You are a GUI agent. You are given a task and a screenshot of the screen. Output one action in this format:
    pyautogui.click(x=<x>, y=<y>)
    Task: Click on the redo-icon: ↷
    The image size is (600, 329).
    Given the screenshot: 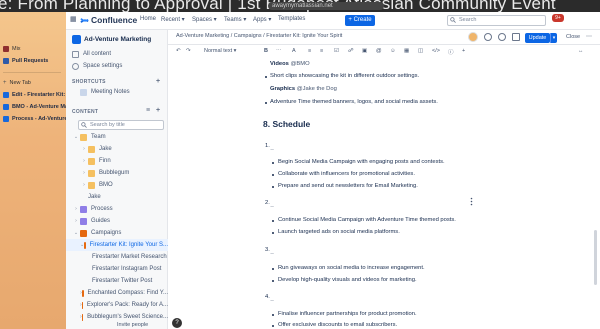 What is the action you would take?
    pyautogui.click(x=188, y=51)
    